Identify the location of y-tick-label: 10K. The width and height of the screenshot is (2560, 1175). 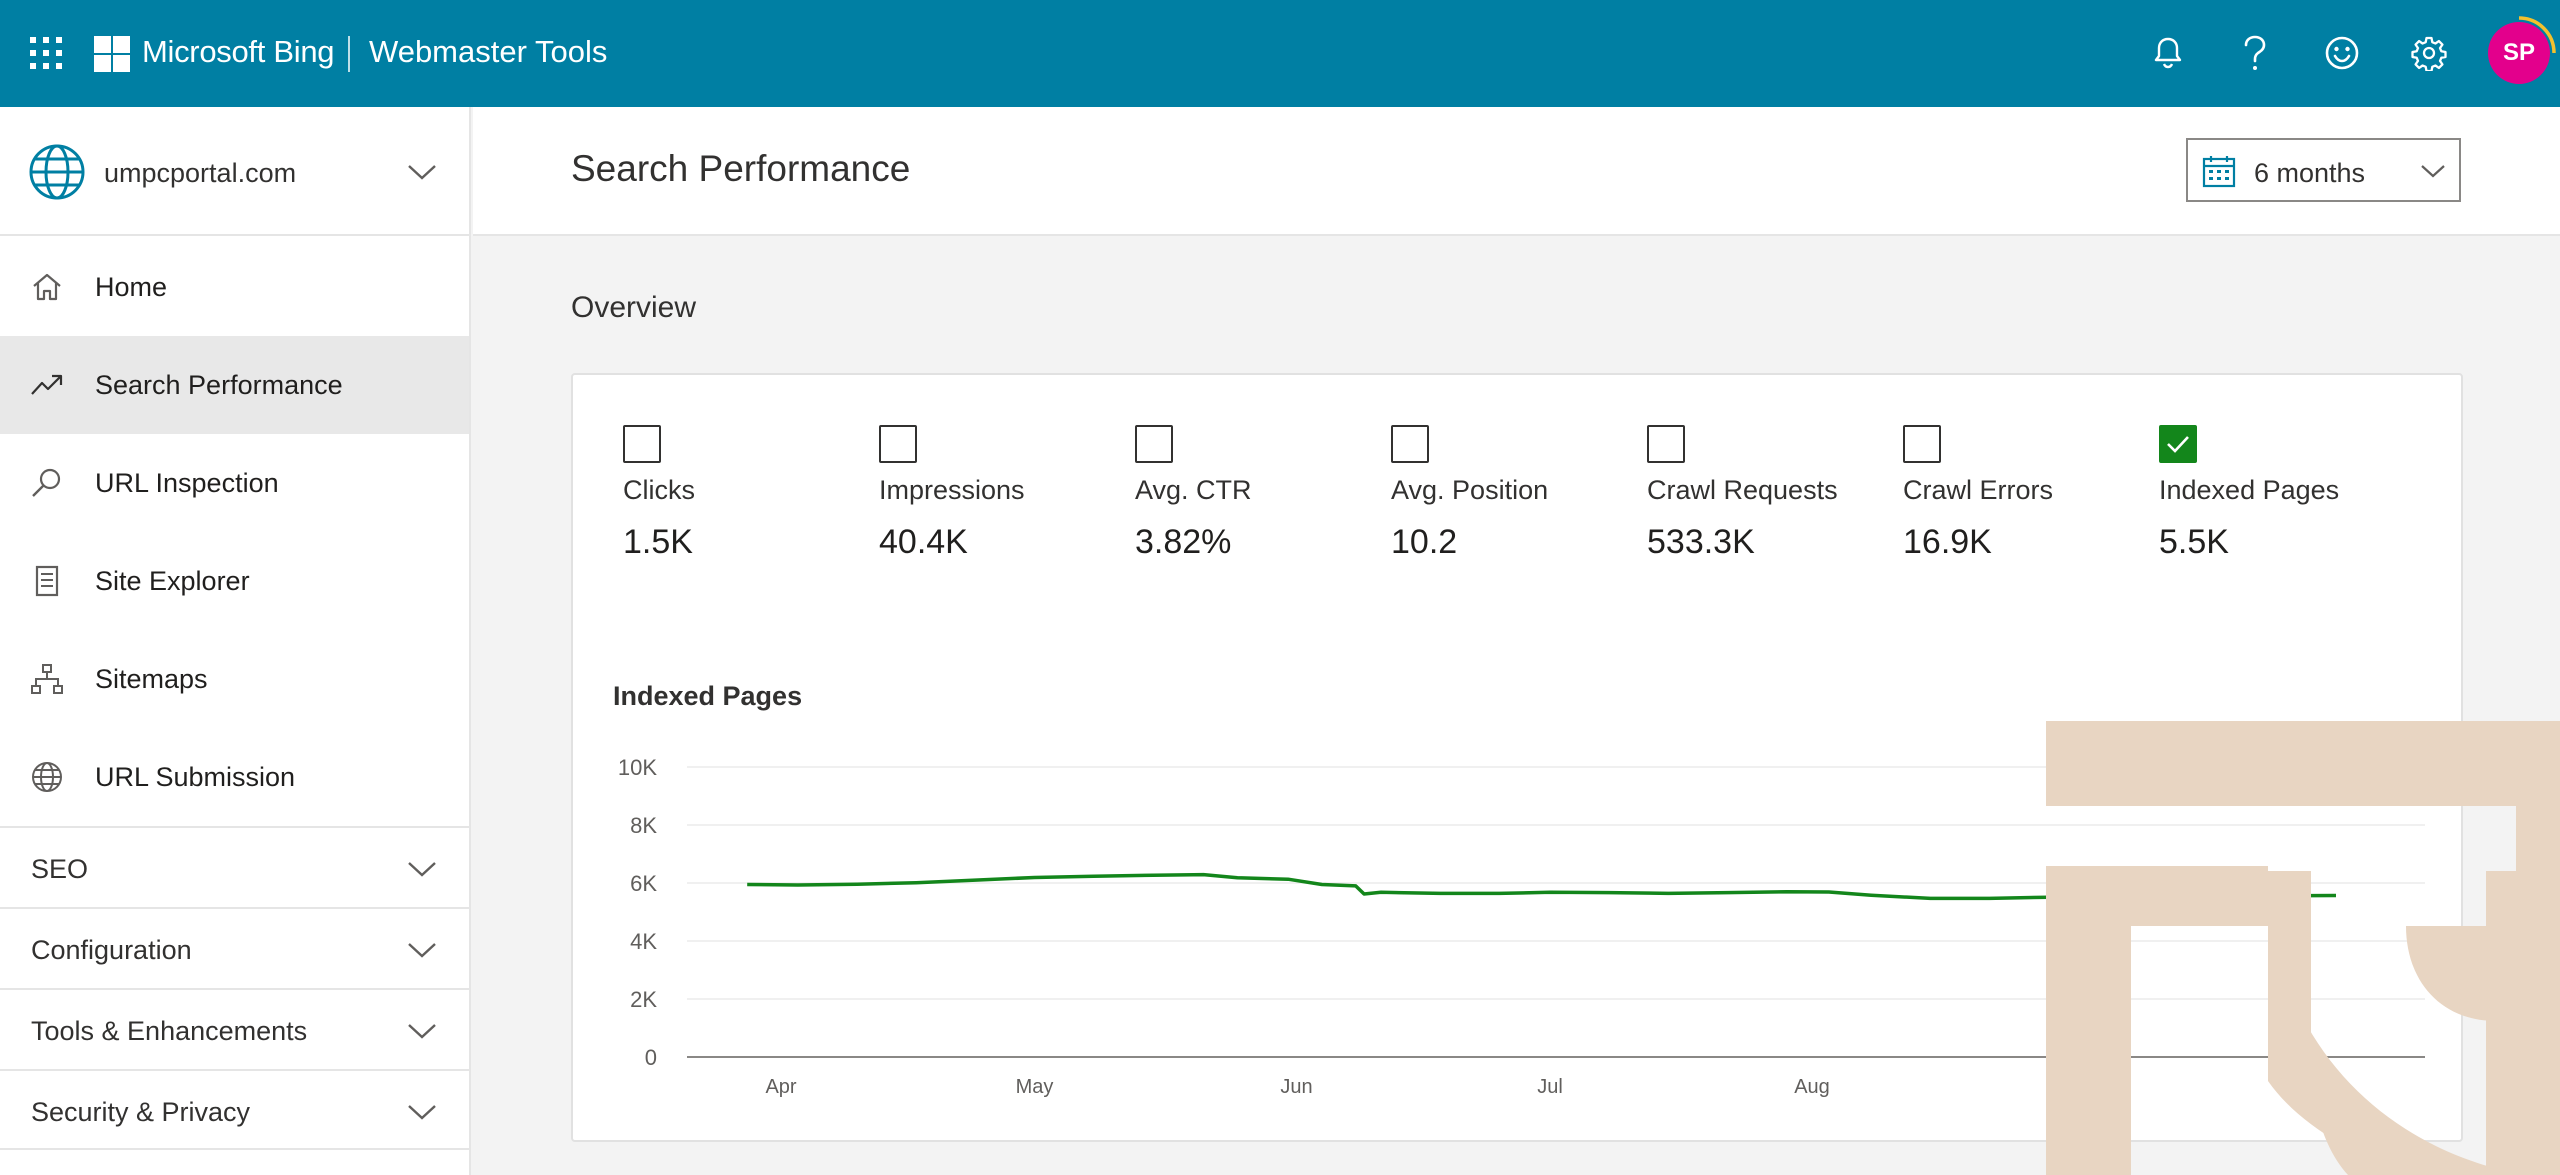
(637, 767).